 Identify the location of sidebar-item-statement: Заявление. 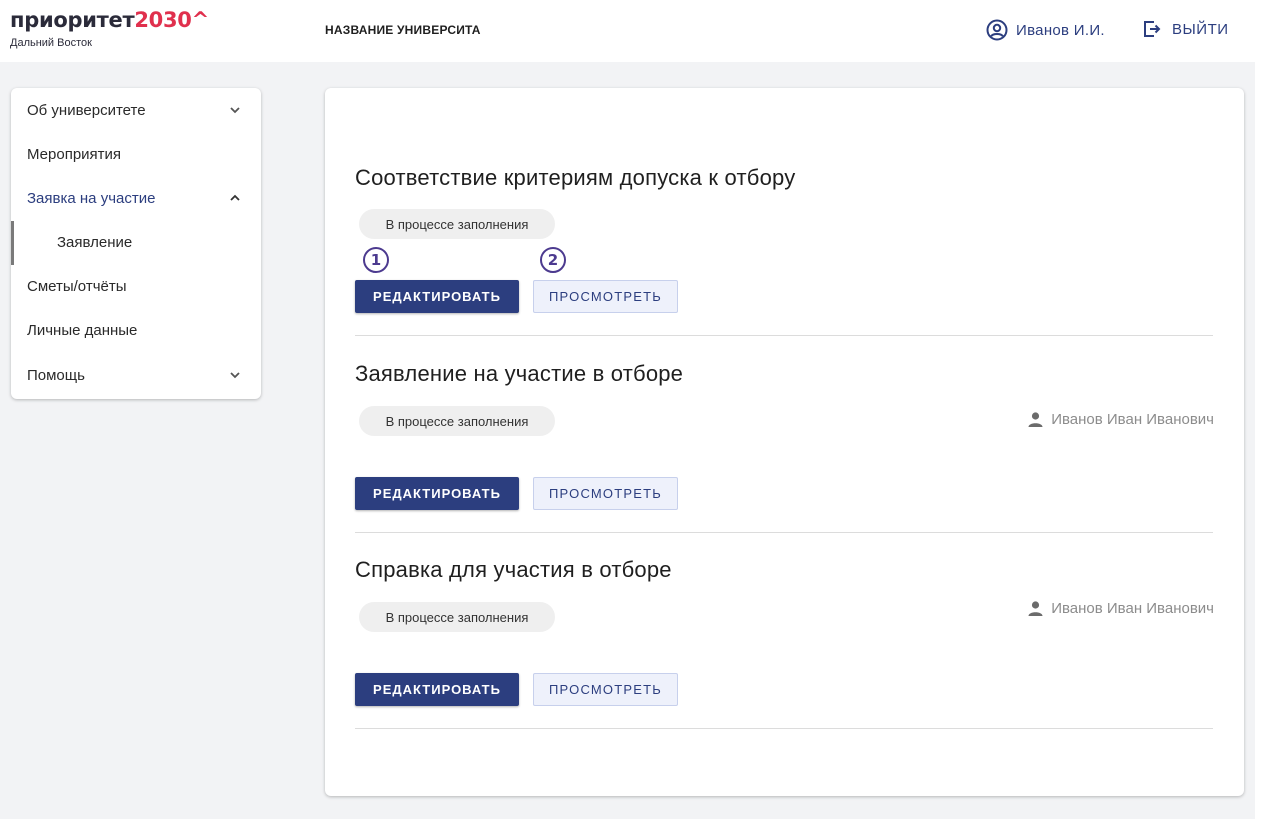
(136, 242).